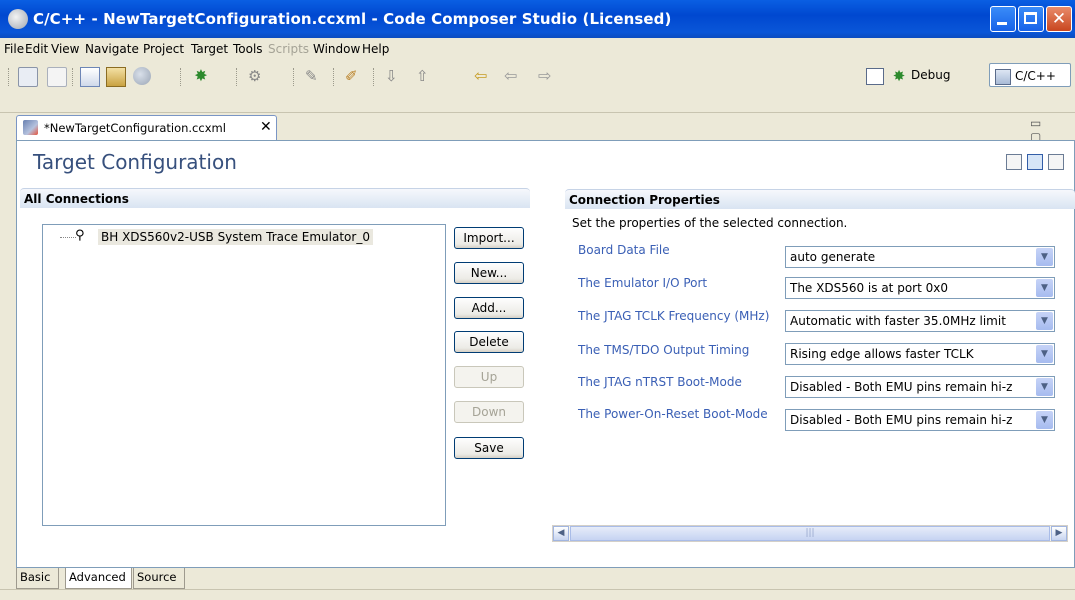 This screenshot has height=600, width=1075. I want to click on horizontal-scrollbar: ◀ ||| ▶, so click(810, 533).